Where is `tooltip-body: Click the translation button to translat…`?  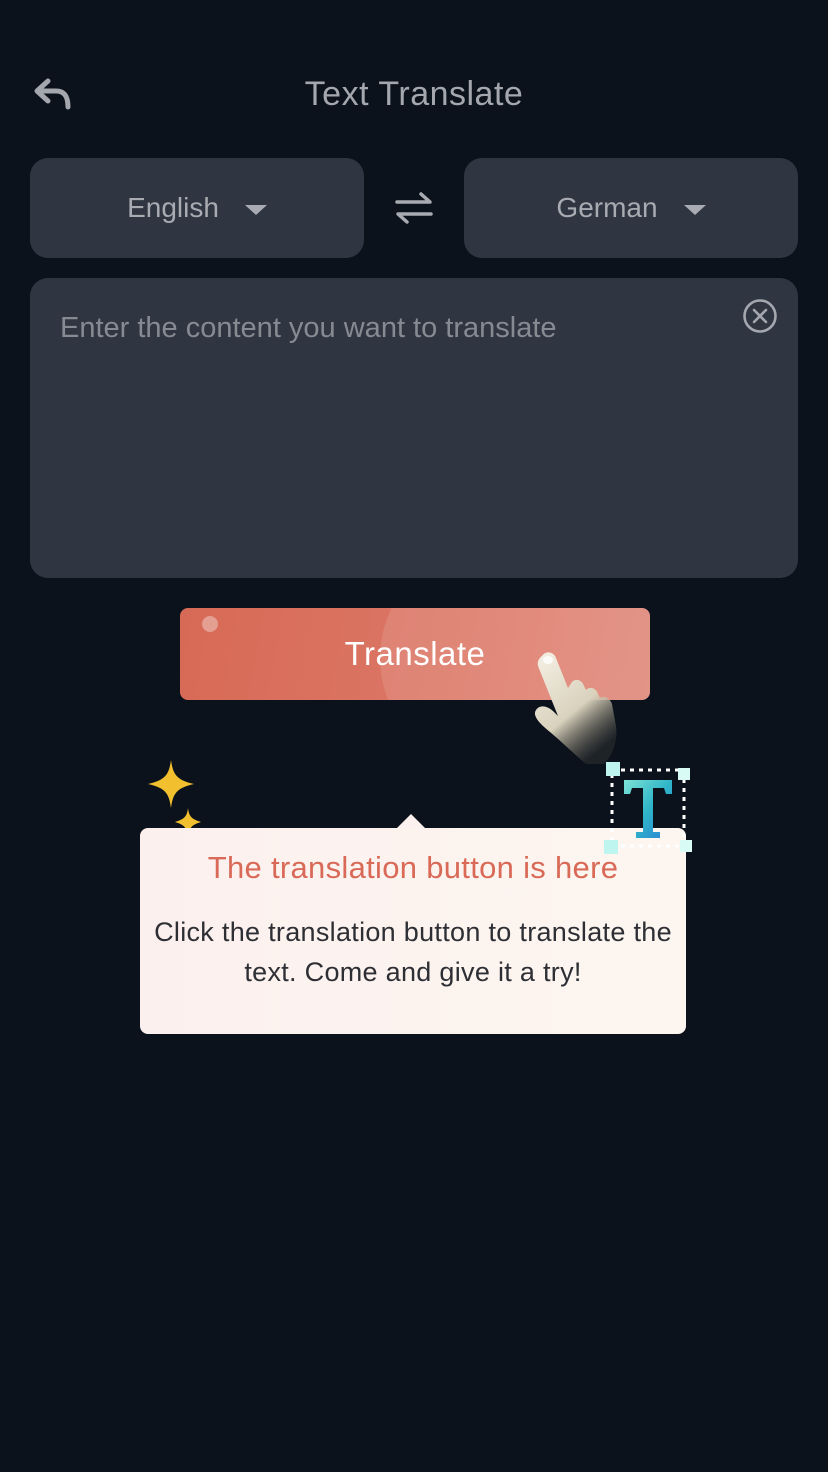
tooltip-body: Click the translation button to translat… is located at coordinates (413, 952).